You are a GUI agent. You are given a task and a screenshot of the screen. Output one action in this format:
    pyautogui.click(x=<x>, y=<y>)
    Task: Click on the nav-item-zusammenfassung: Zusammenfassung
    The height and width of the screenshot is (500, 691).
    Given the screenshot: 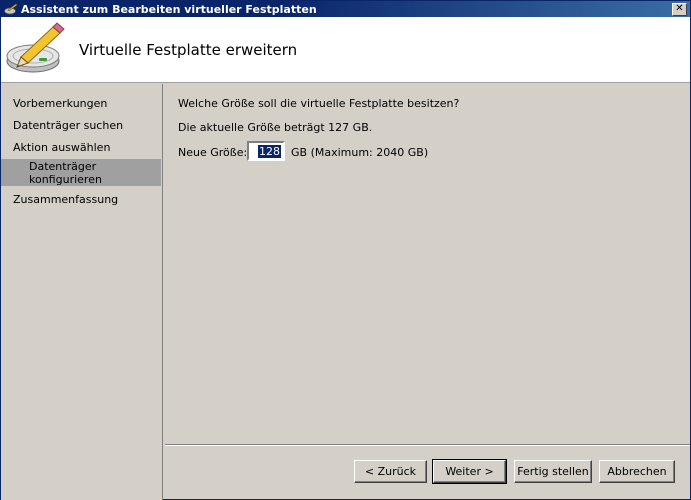 What is the action you would take?
    pyautogui.click(x=81, y=199)
    